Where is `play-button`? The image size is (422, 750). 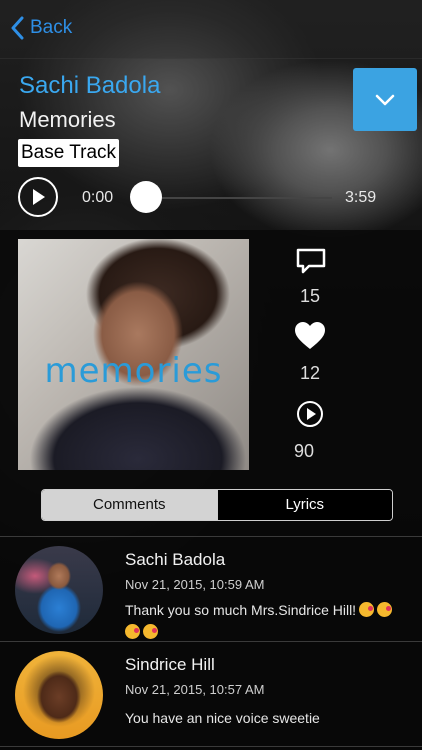
play-button is located at coordinates (38, 197).